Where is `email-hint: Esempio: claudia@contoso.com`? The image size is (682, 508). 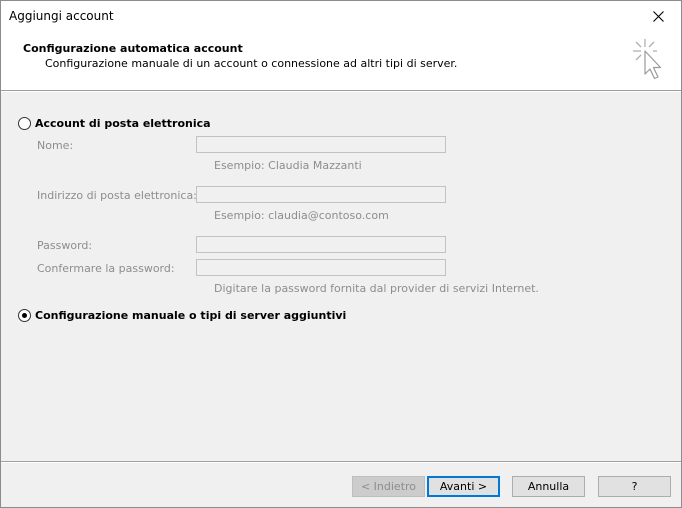
email-hint: Esempio: claudia@contoso.com is located at coordinates (301, 215).